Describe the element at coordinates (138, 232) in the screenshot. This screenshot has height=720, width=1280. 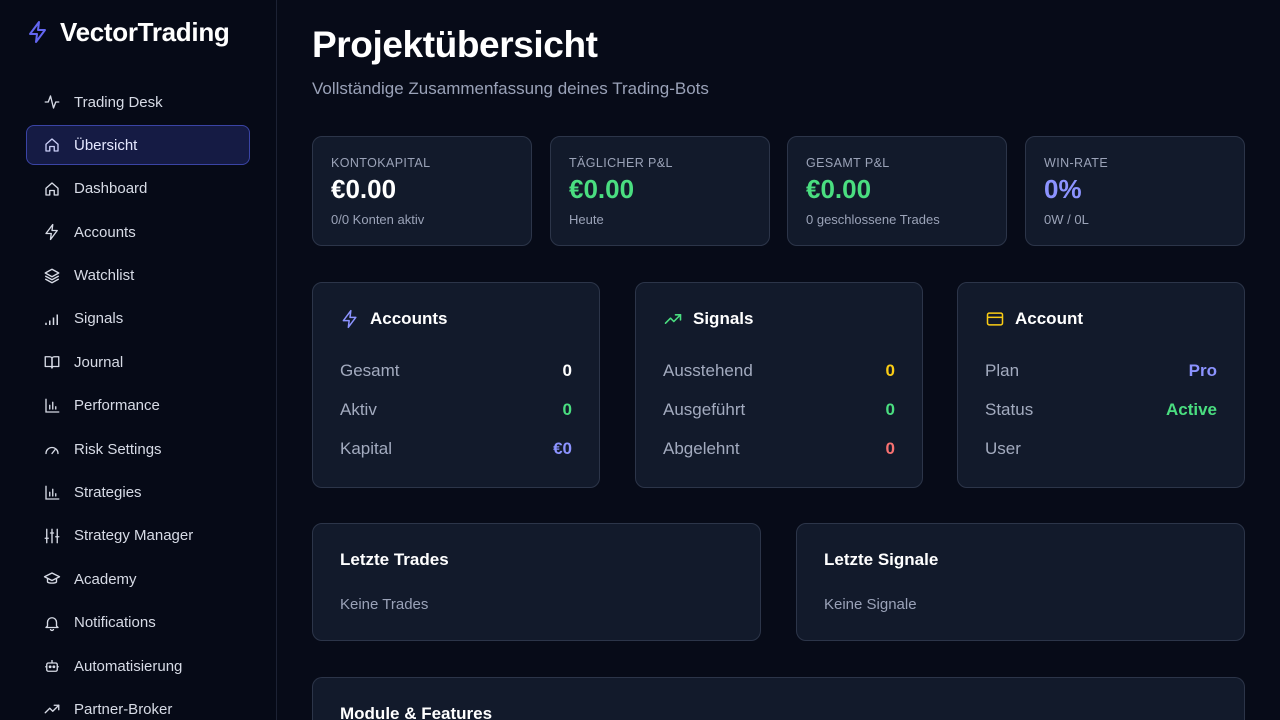
I see `sidebar-item-accounts: Accounts` at that location.